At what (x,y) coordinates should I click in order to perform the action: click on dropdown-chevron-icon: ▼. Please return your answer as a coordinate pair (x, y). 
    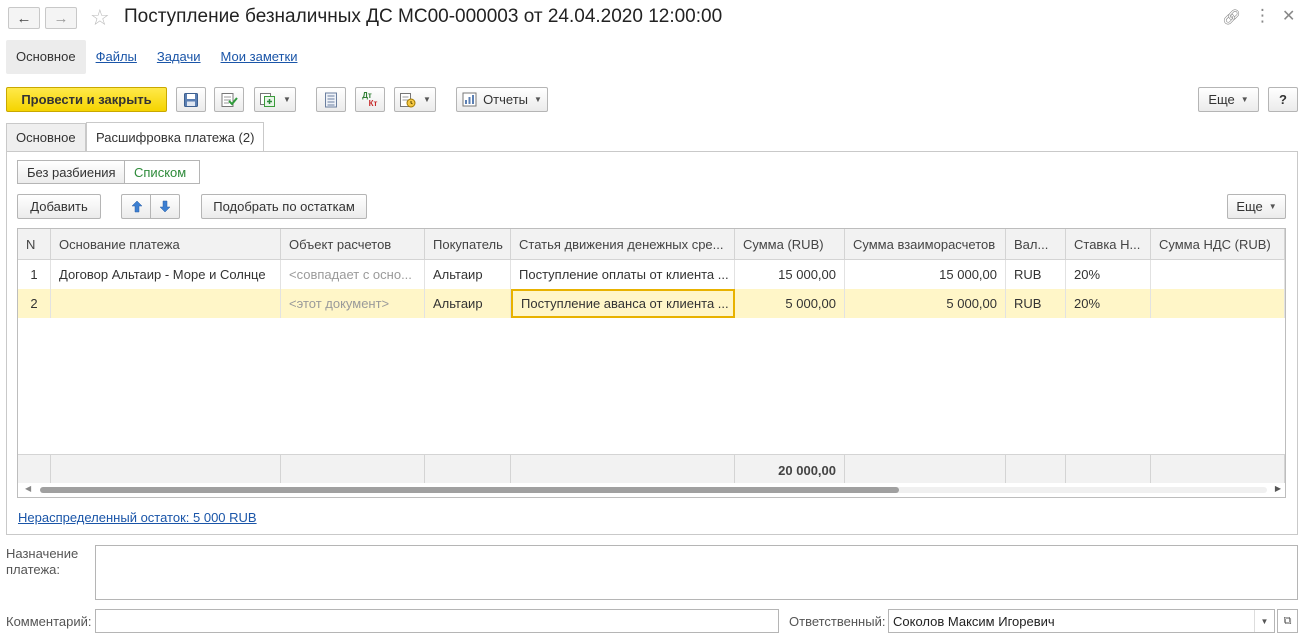
    Looking at the image, I should click on (1264, 621).